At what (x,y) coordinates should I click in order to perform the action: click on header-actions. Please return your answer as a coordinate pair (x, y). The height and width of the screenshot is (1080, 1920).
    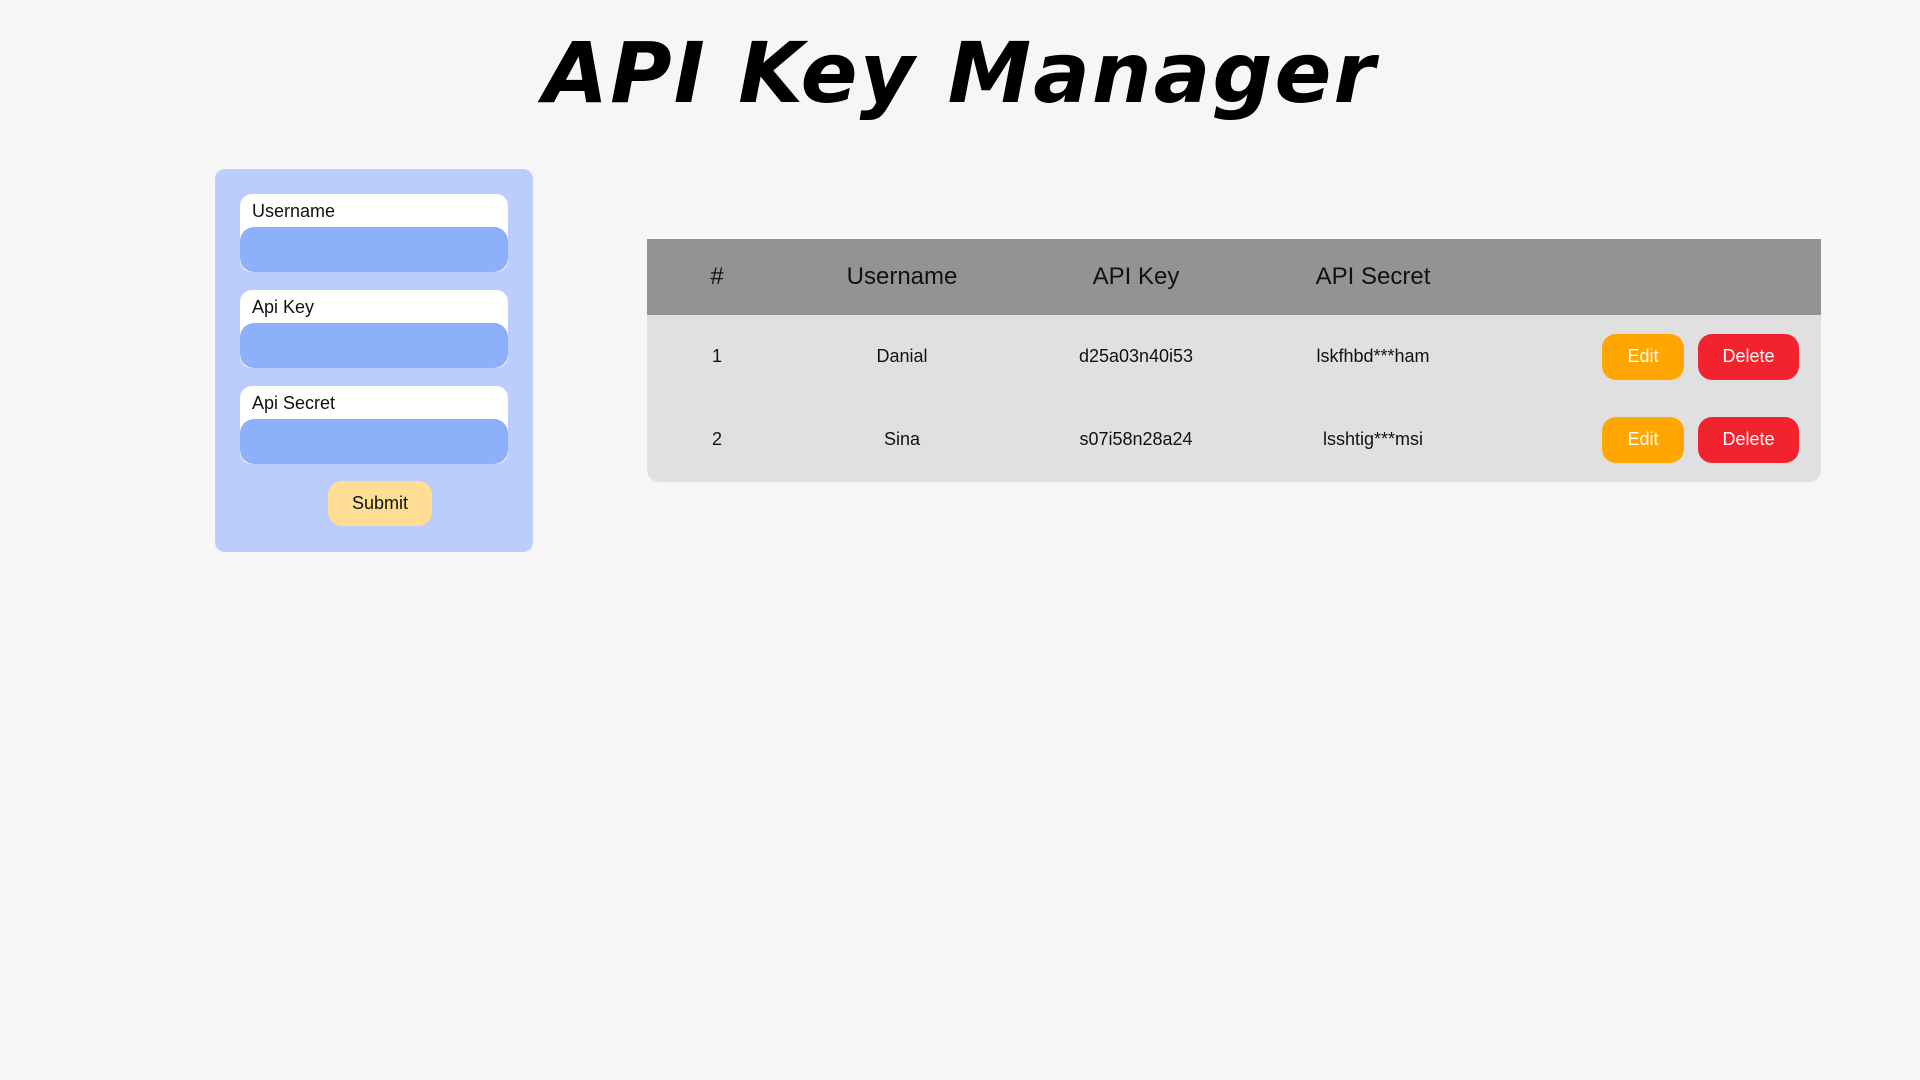
    Looking at the image, I should click on (1656, 277).